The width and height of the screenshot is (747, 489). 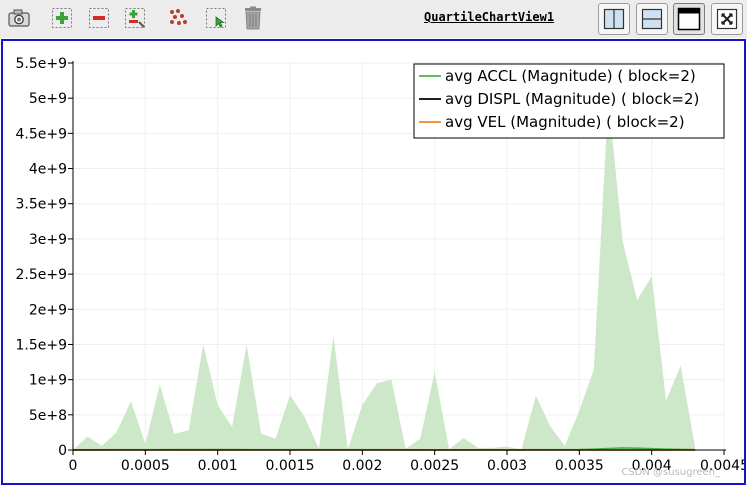 I want to click on y-tick-label-3: 1.5e+9, so click(x=41, y=345).